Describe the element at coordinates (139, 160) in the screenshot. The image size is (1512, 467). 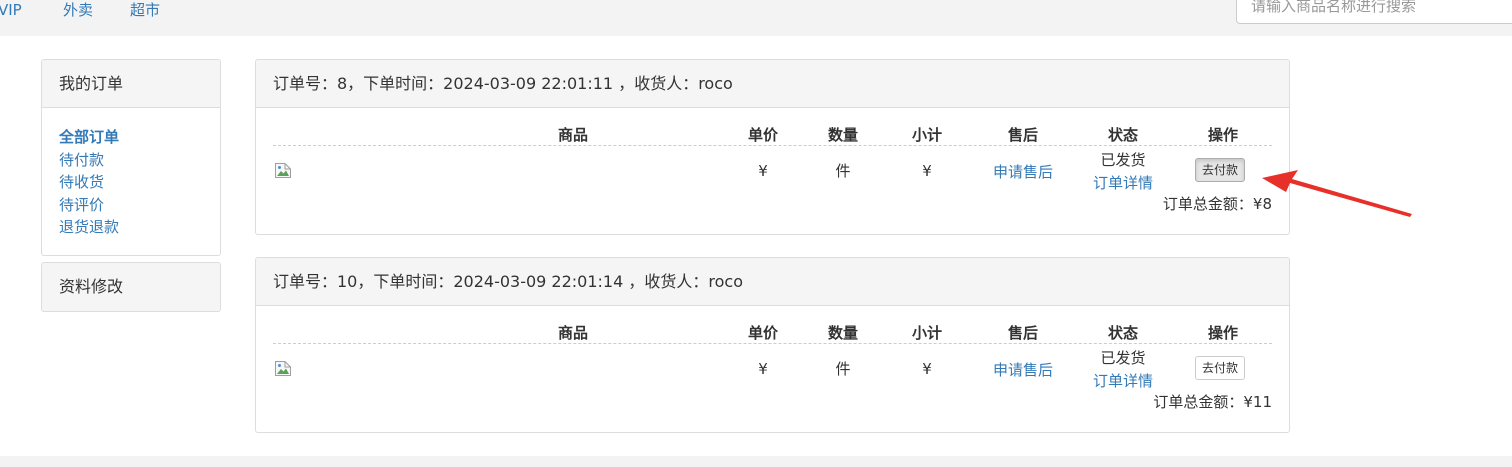
I see `sidebar-item: 待付款` at that location.